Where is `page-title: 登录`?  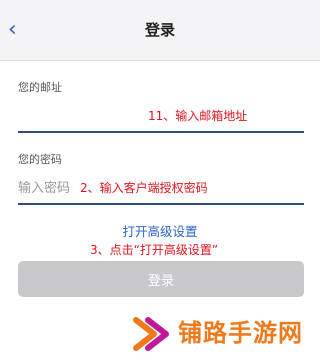 page-title: 登录 is located at coordinates (159, 30).